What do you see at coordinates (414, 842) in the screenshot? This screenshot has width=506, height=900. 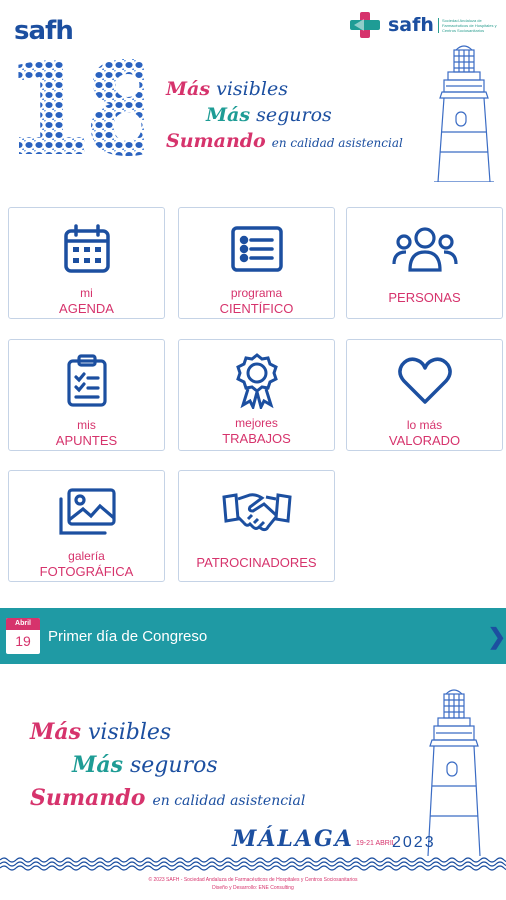 I see `event-year: 2023` at bounding box center [414, 842].